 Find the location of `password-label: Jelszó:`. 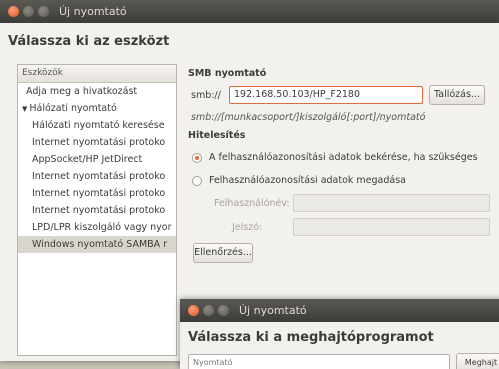

password-label: Jelszó: is located at coordinates (247, 227).